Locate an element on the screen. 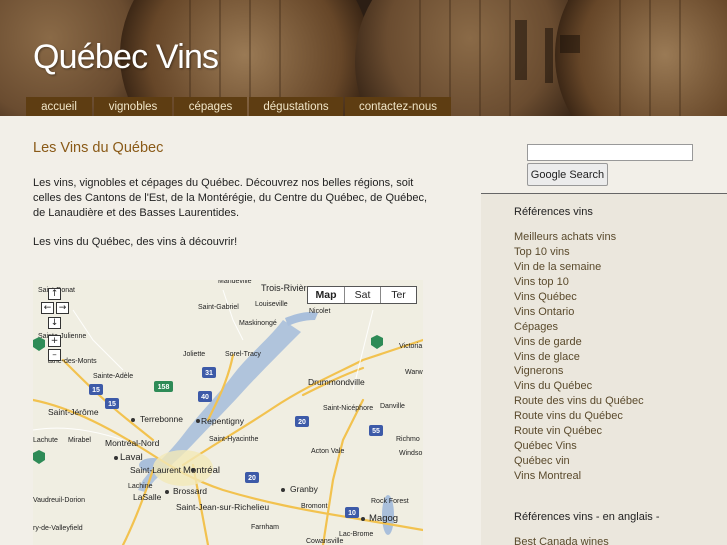  map-type-ter-button: Ter is located at coordinates (398, 295).